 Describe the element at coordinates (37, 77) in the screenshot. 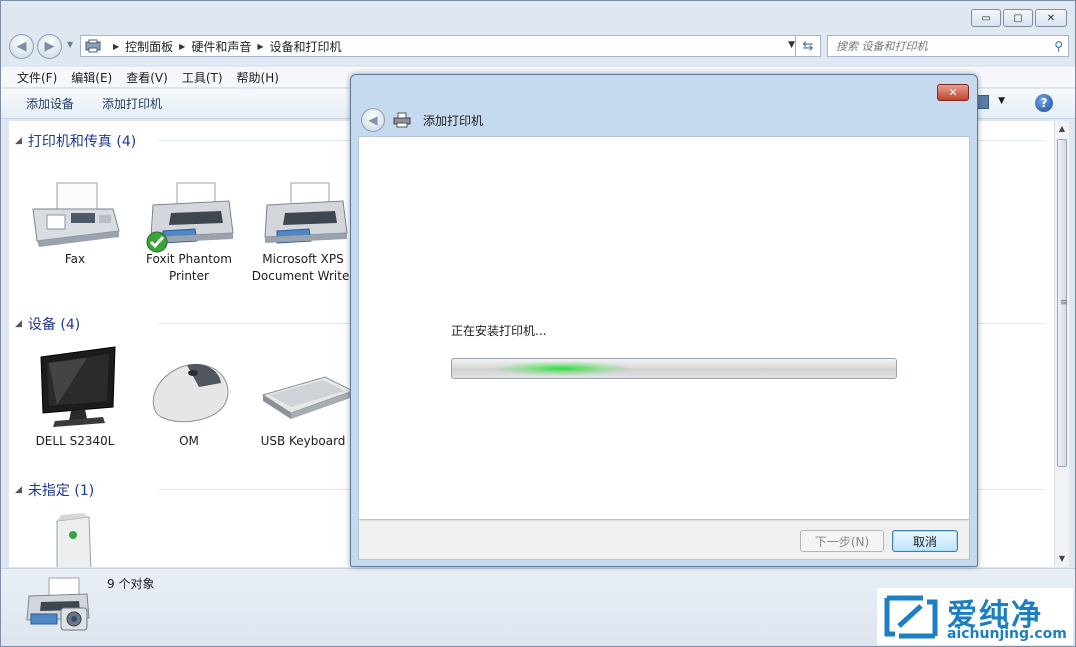

I see `menu-file: 文件(F)` at that location.